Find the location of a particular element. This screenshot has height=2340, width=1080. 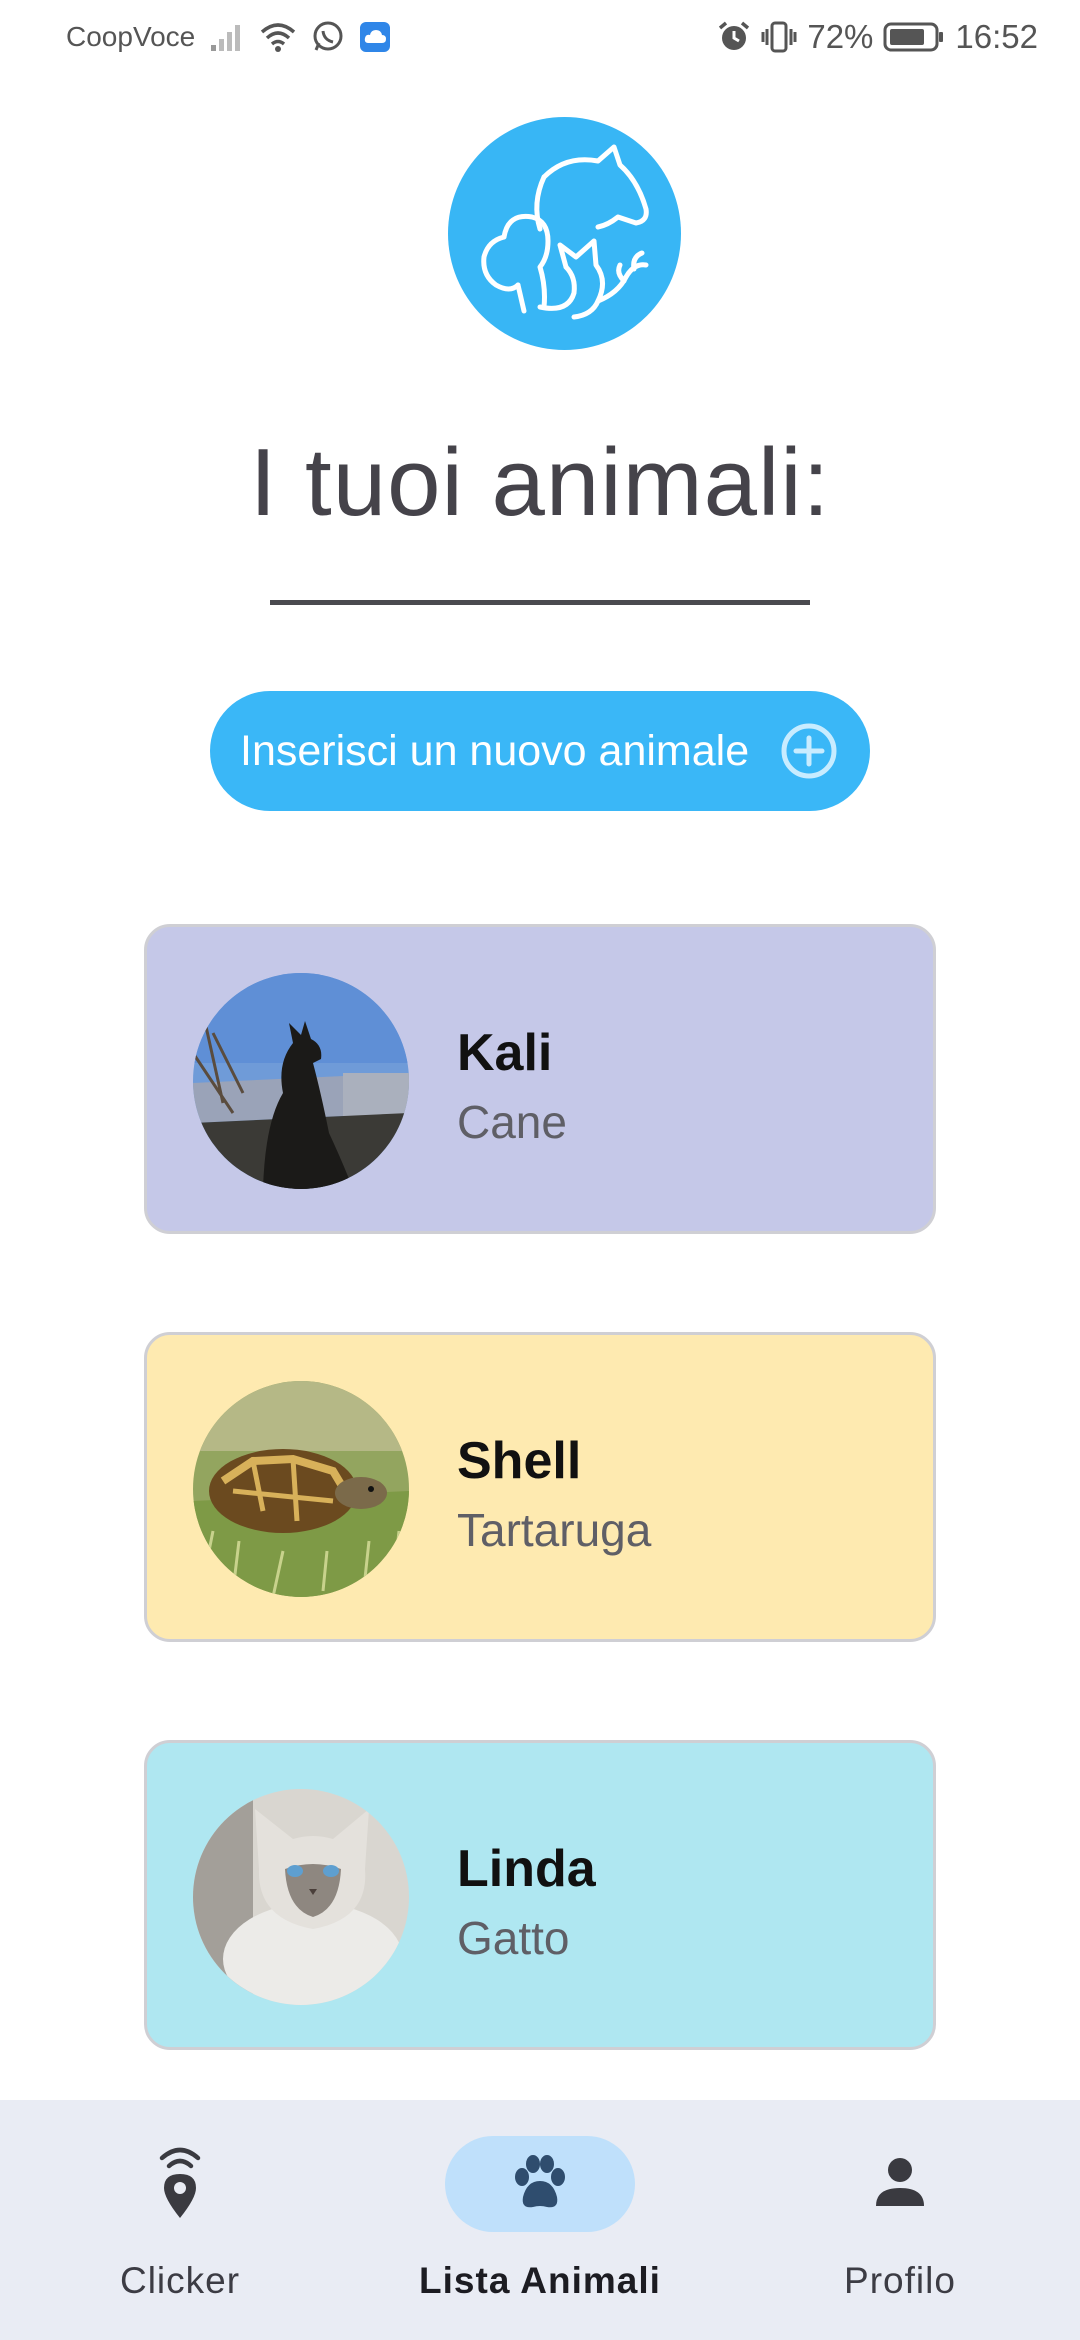

person-icon is located at coordinates (900, 2184).